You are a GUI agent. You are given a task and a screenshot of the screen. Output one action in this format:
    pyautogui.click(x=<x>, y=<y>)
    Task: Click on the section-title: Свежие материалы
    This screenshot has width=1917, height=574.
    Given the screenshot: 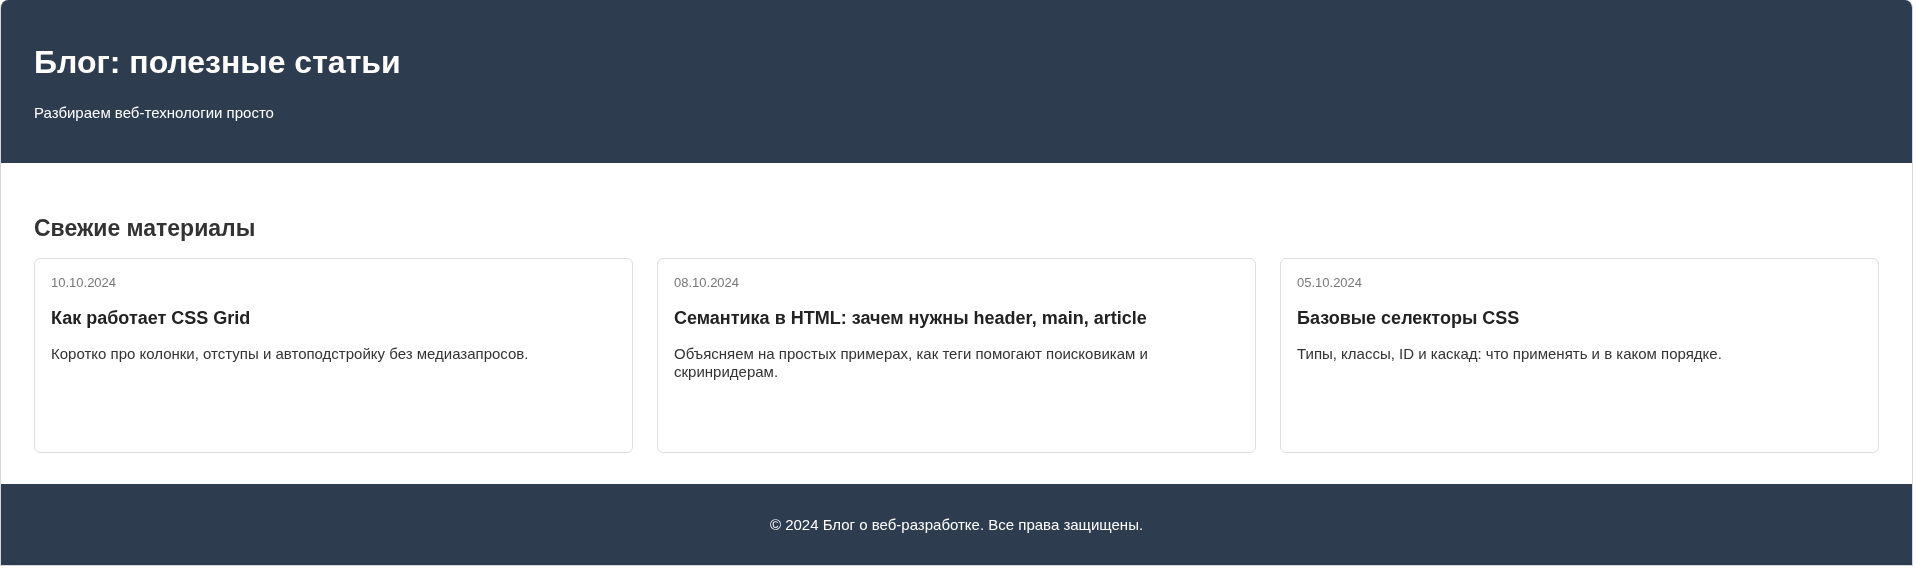 What is the action you would take?
    pyautogui.click(x=145, y=228)
    